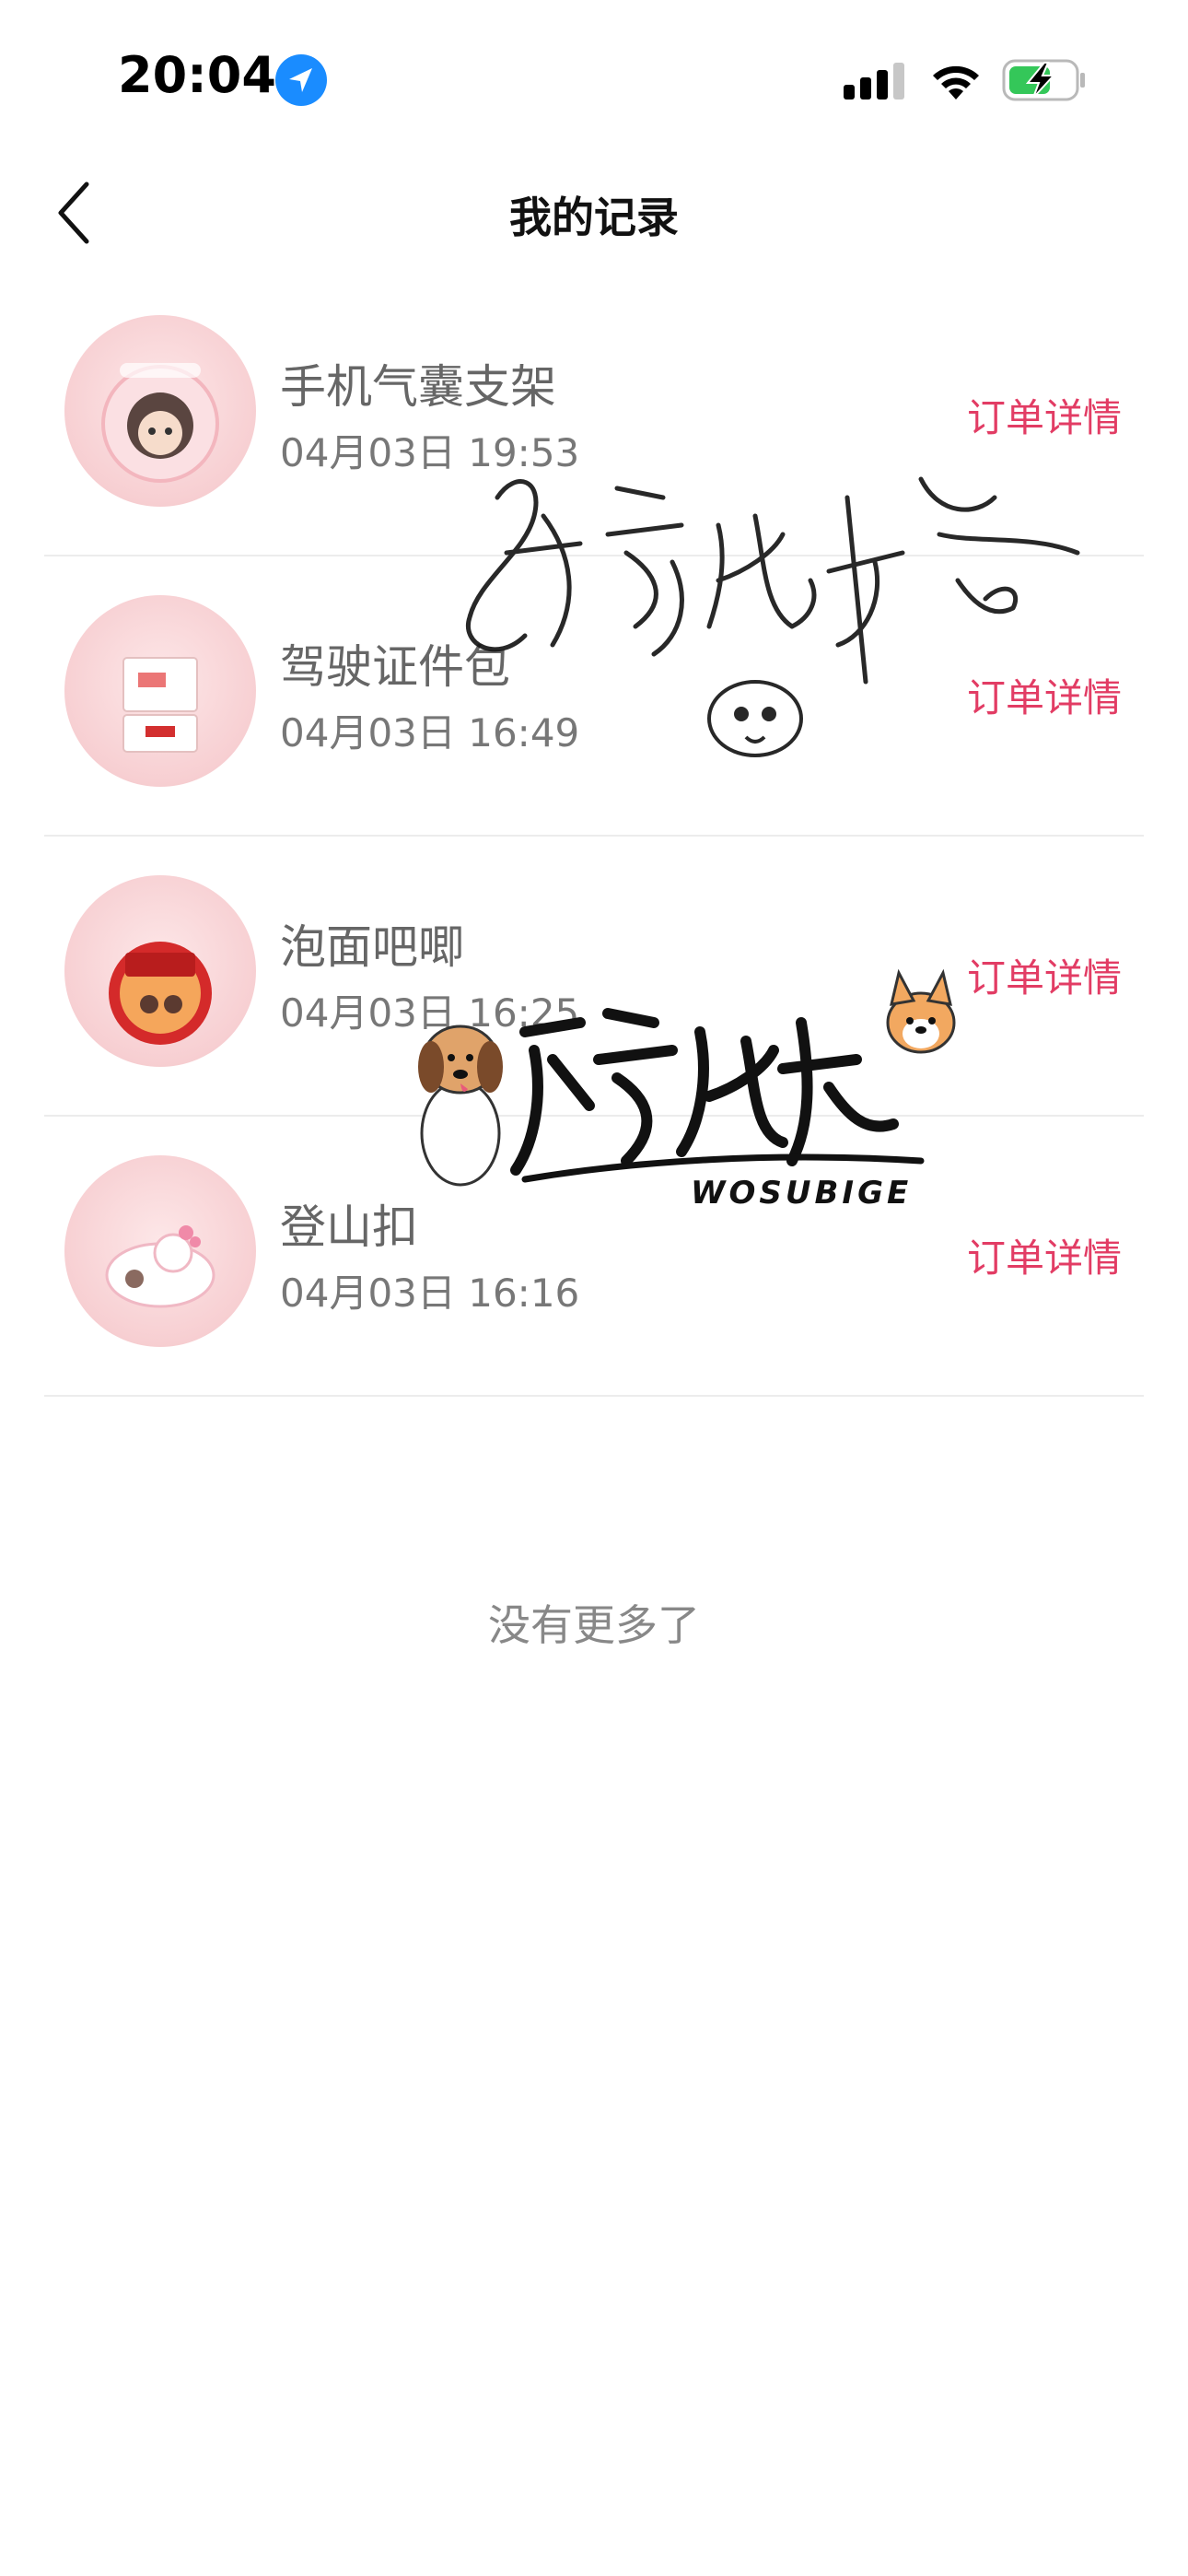 The height and width of the screenshot is (2576, 1188). What do you see at coordinates (430, 452) in the screenshot?
I see `record-time: 04月03日 19:53` at bounding box center [430, 452].